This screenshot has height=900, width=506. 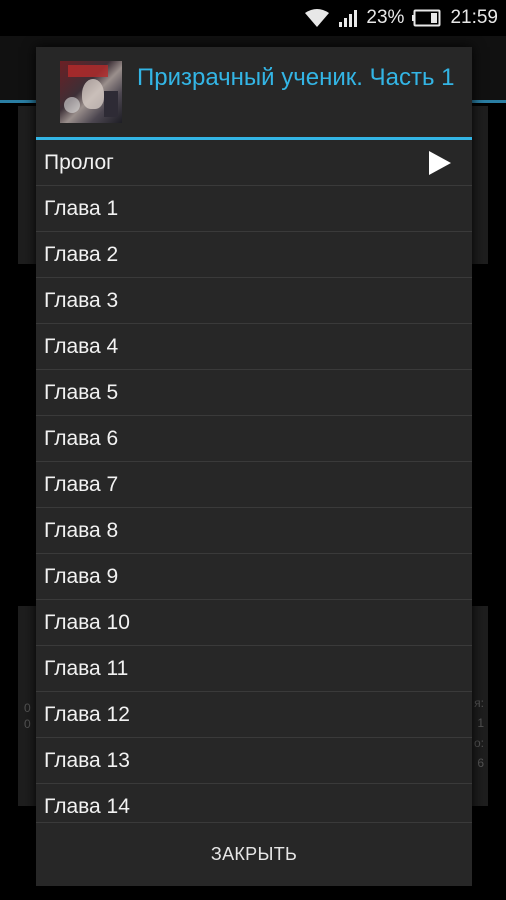 What do you see at coordinates (317, 18) in the screenshot?
I see `wifi-icon` at bounding box center [317, 18].